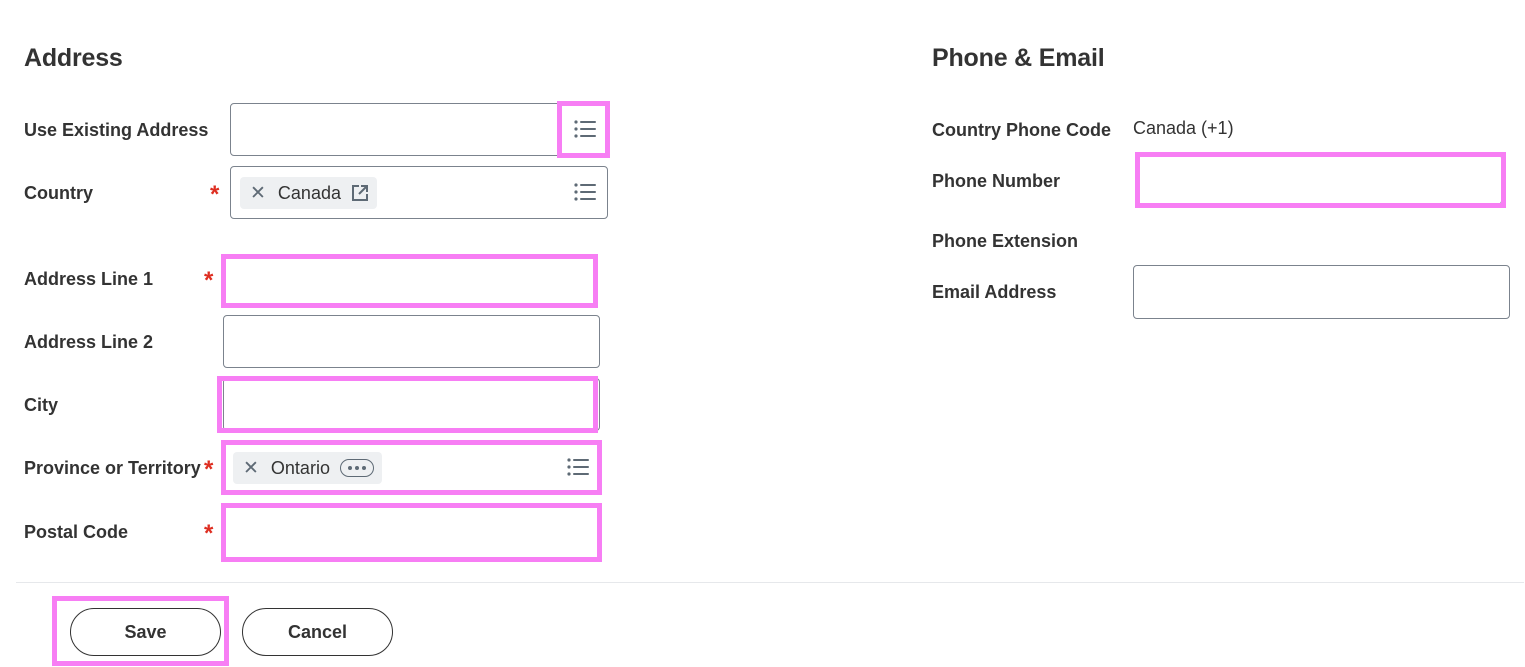 Image resolution: width=1525 pixels, height=667 pixels. Describe the element at coordinates (76, 532) in the screenshot. I see `postal-code-label: Postal Code` at that location.